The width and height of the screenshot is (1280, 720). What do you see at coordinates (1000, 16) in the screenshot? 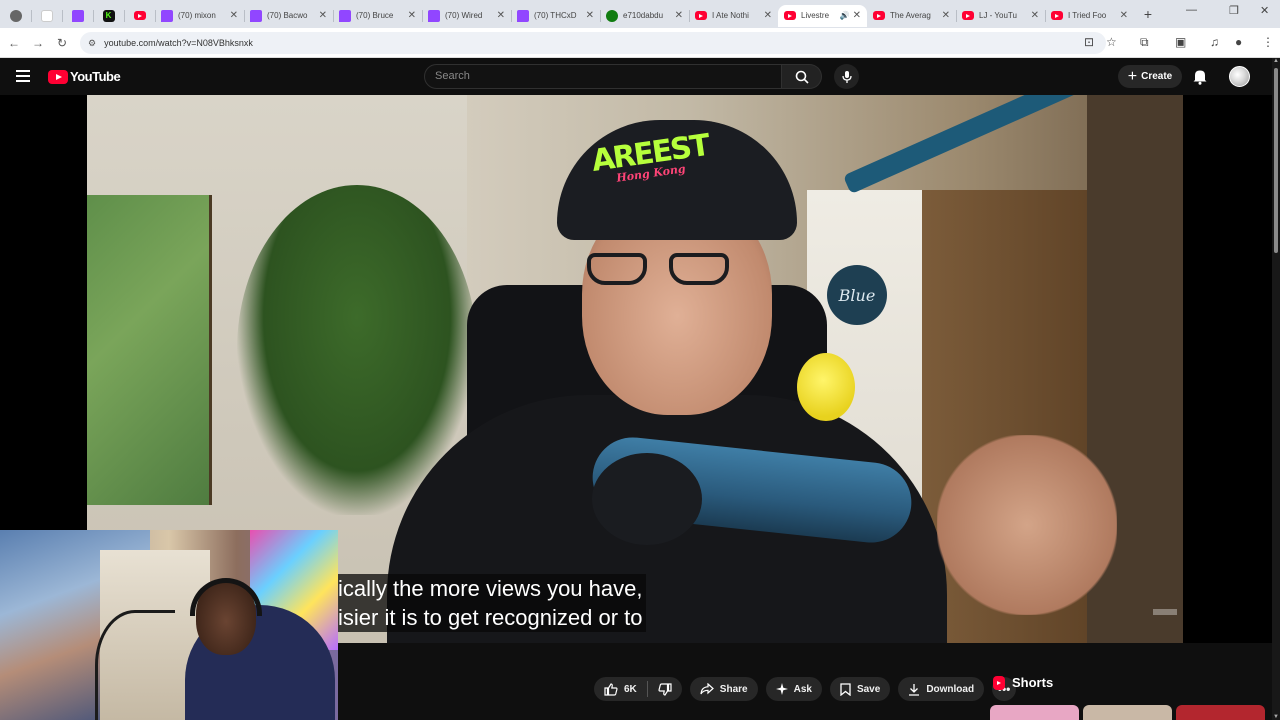
I see `tab-14: LJ - YouTu ✕` at bounding box center [1000, 16].